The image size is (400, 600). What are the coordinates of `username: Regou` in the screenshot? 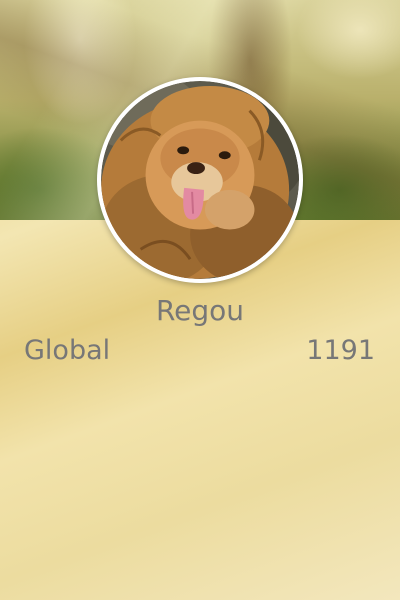 It's located at (200, 310).